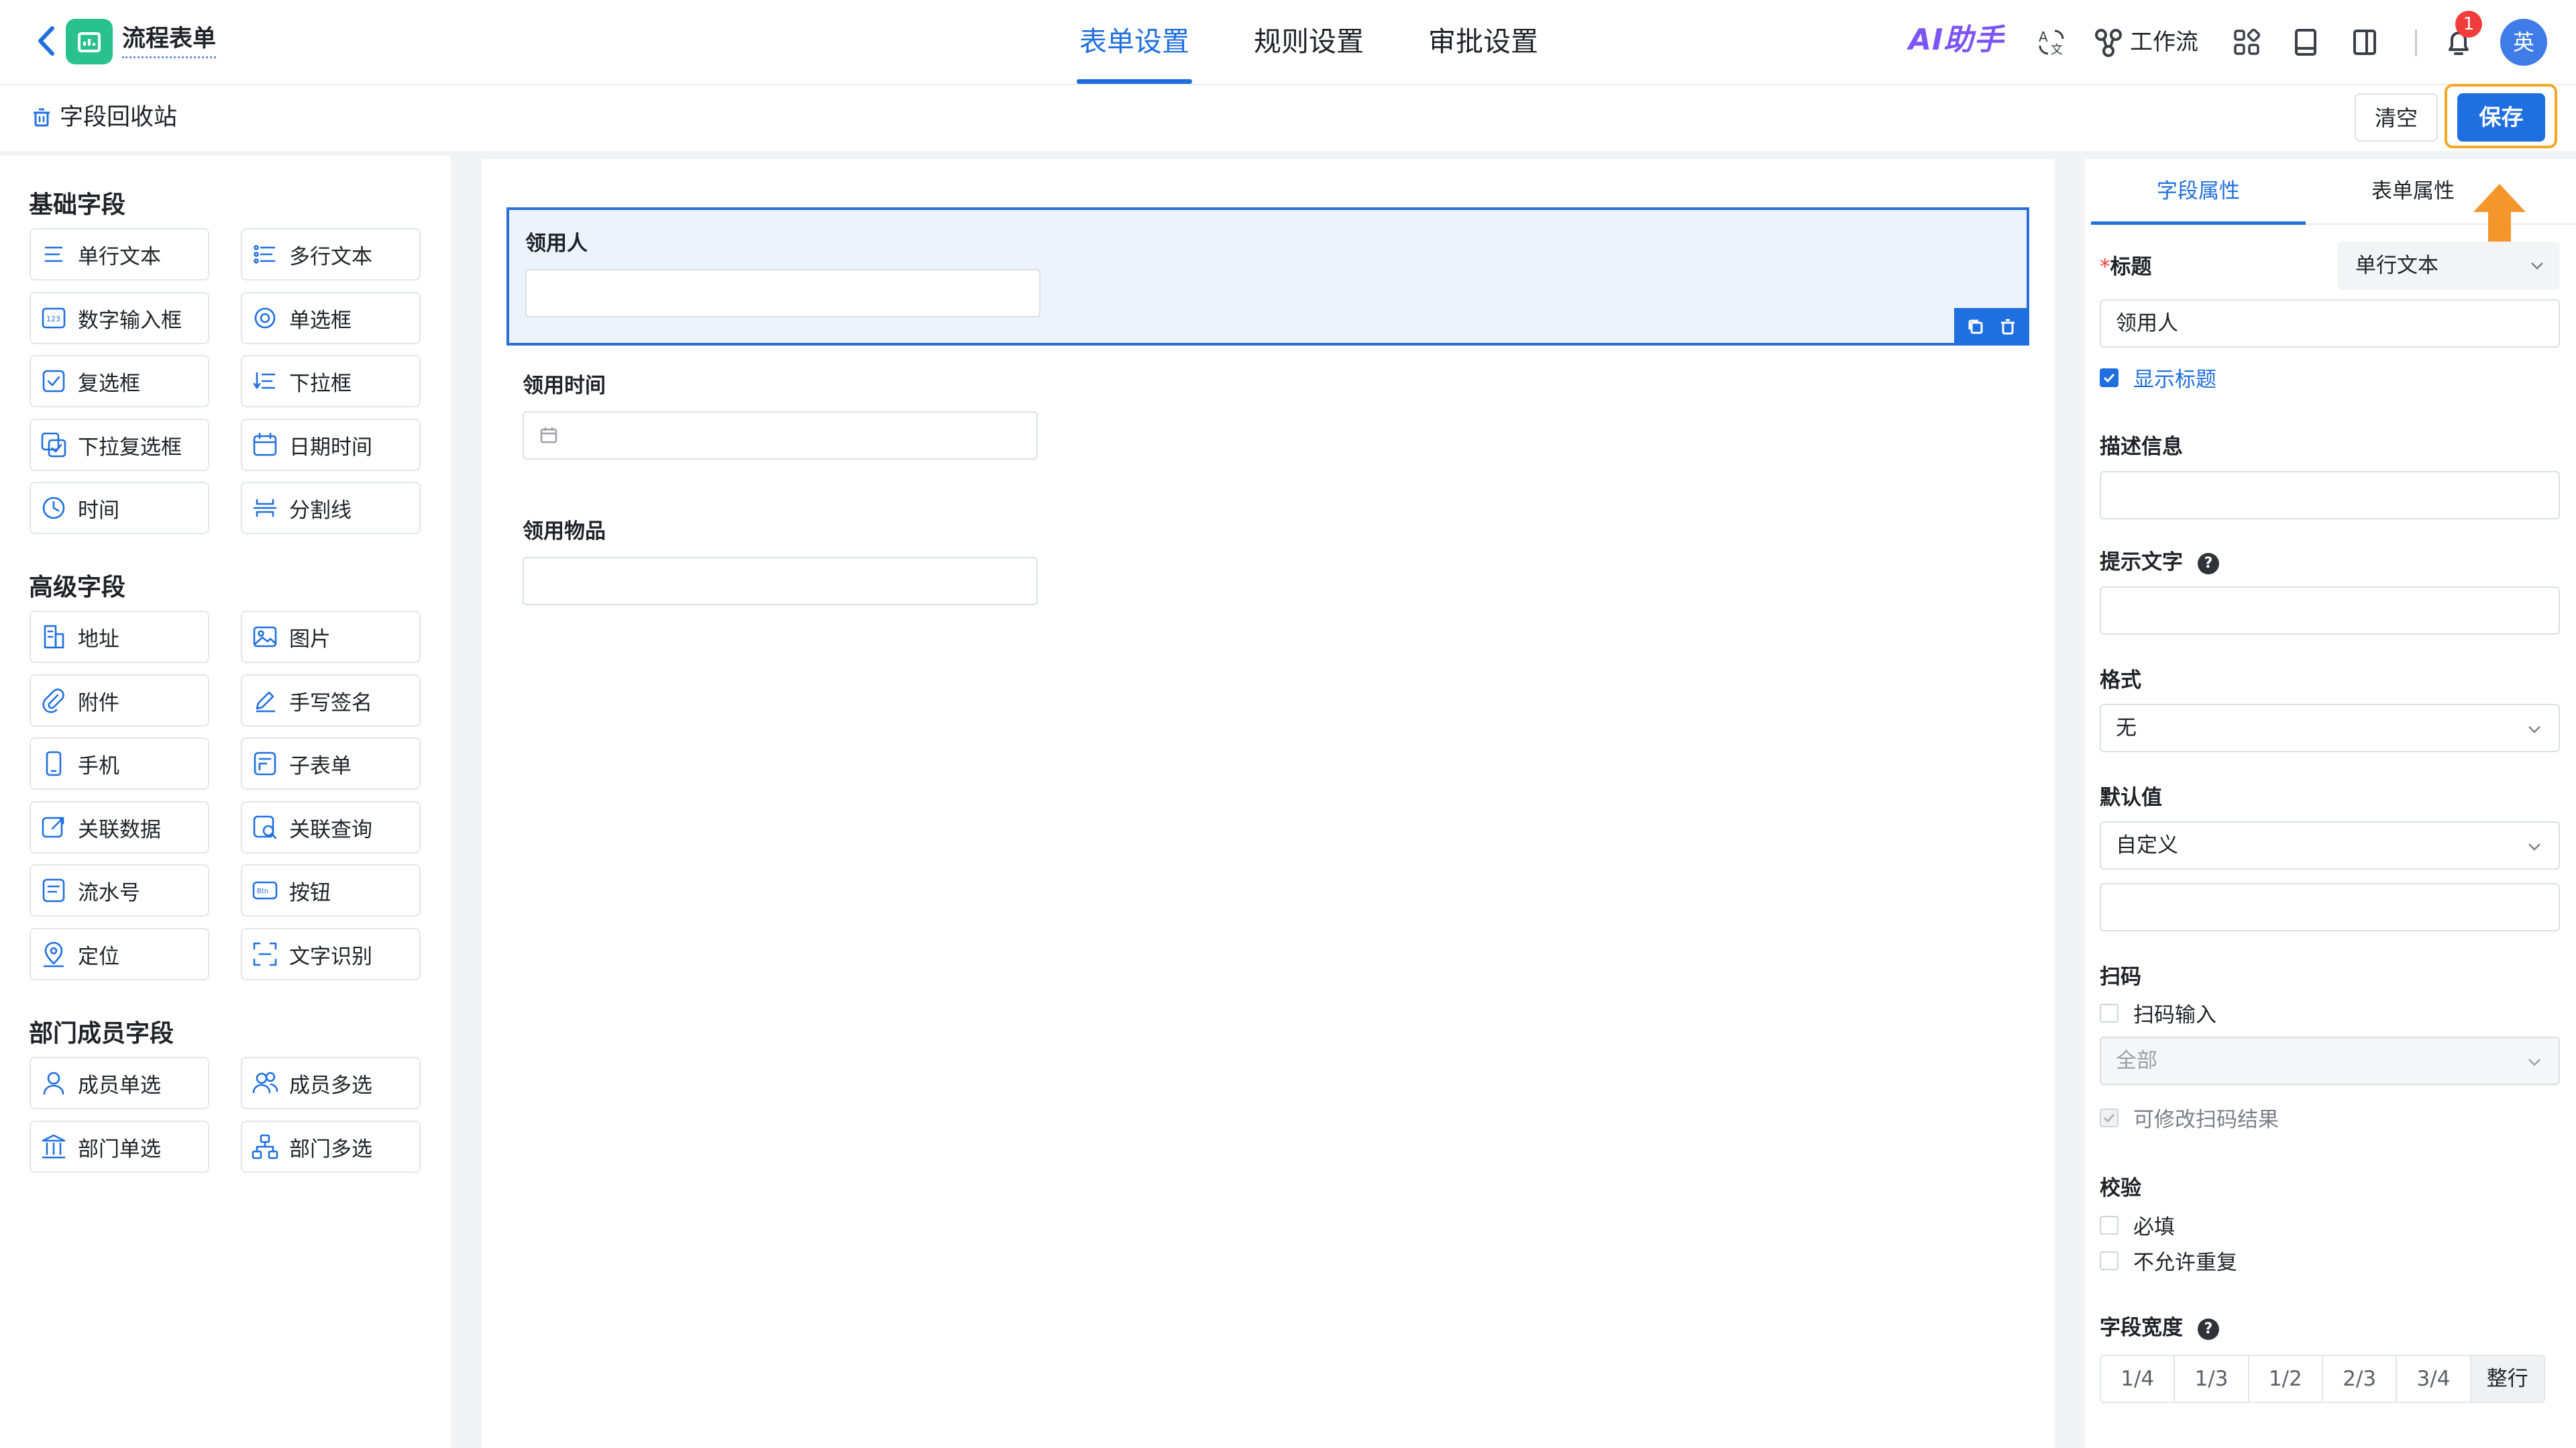  What do you see at coordinates (2416, 43) in the screenshot?
I see `header-divider` at bounding box center [2416, 43].